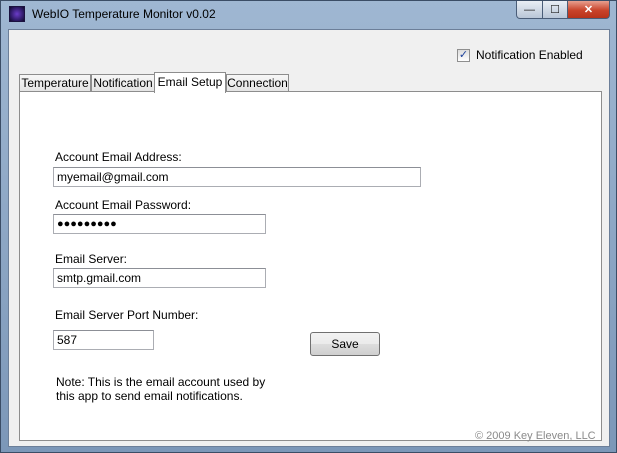 The height and width of the screenshot is (453, 617). Describe the element at coordinates (159, 224) in the screenshot. I see `password-field: ●●●●●●●●●` at that location.